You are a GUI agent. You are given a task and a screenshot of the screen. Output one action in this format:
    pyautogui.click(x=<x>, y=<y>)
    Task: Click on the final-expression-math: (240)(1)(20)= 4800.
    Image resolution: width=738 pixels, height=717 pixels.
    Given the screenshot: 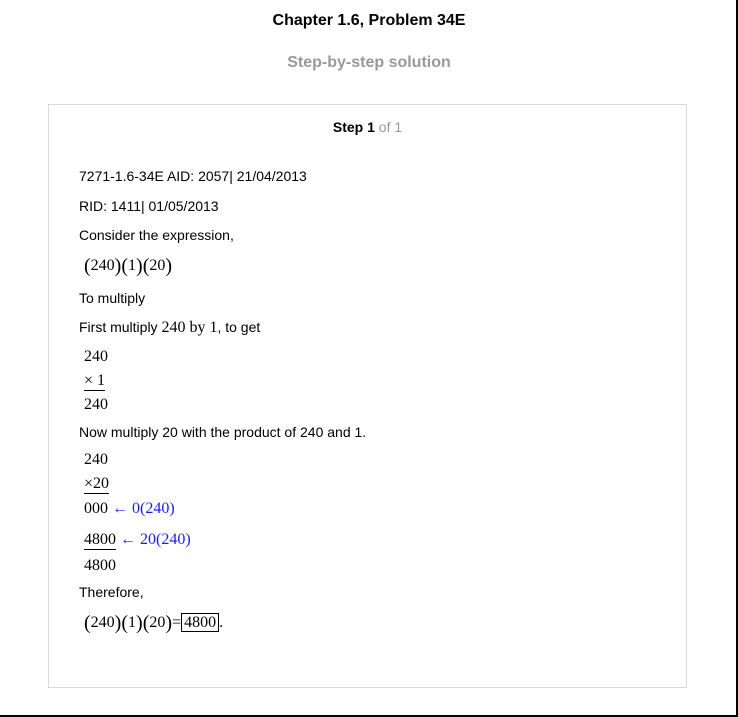 What is the action you would take?
    pyautogui.click(x=154, y=623)
    